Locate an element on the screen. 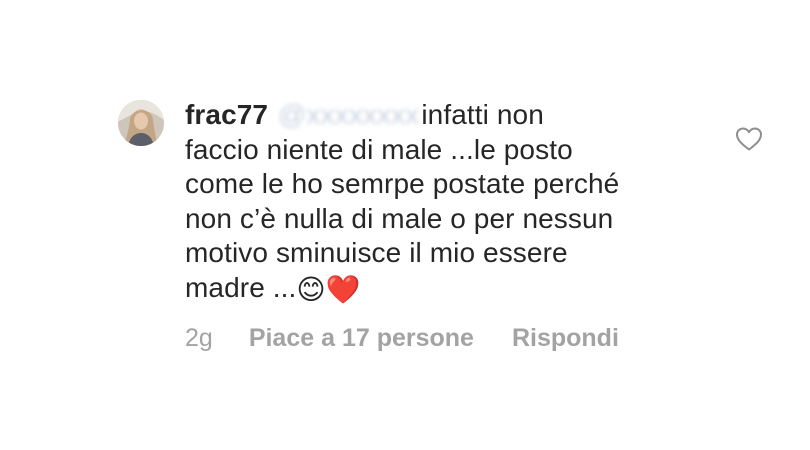 This screenshot has width=810, height=450. comment-line-4: non c’è nulla di male o per nessun is located at coordinates (399, 218).